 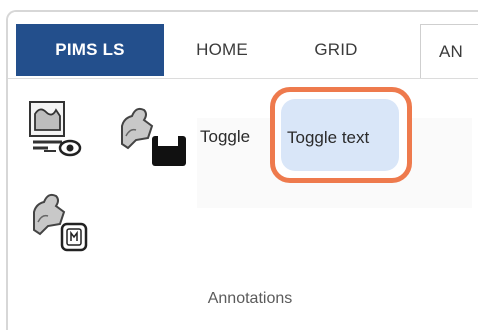 I want to click on toggle-text-button: Toggle text, so click(x=341, y=135).